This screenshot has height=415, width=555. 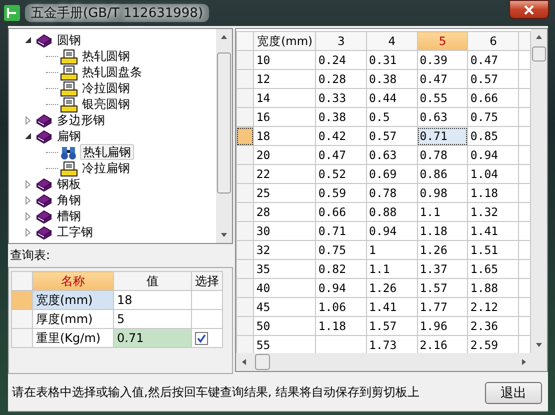 What do you see at coordinates (69, 40) in the screenshot?
I see `tree-item: 圆钢` at bounding box center [69, 40].